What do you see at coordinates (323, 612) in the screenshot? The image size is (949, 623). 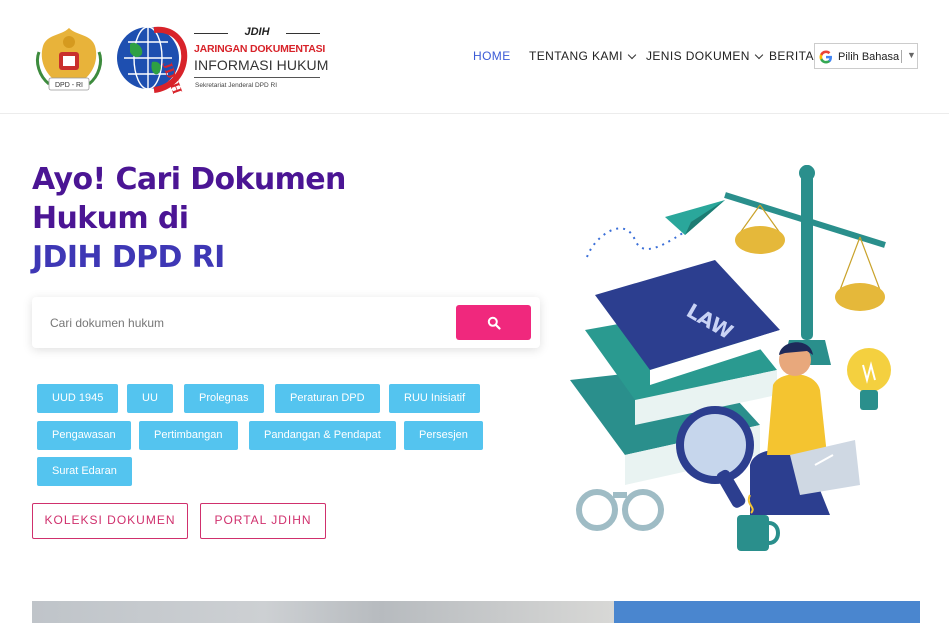 I see `news-image-thumbnail` at bounding box center [323, 612].